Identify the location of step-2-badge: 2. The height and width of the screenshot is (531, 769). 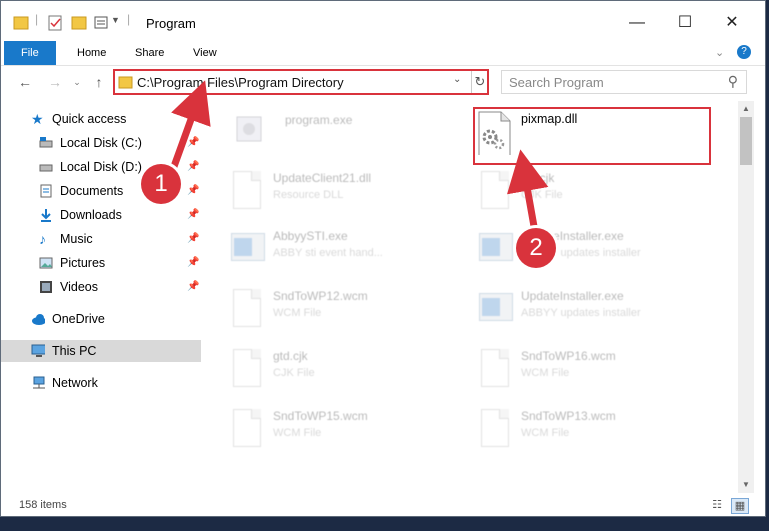
(536, 248).